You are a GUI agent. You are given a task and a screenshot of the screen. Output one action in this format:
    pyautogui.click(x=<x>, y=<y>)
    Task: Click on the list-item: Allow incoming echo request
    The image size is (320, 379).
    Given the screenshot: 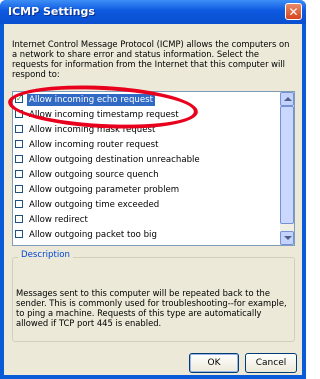 What is the action you would take?
    pyautogui.click(x=145, y=99)
    